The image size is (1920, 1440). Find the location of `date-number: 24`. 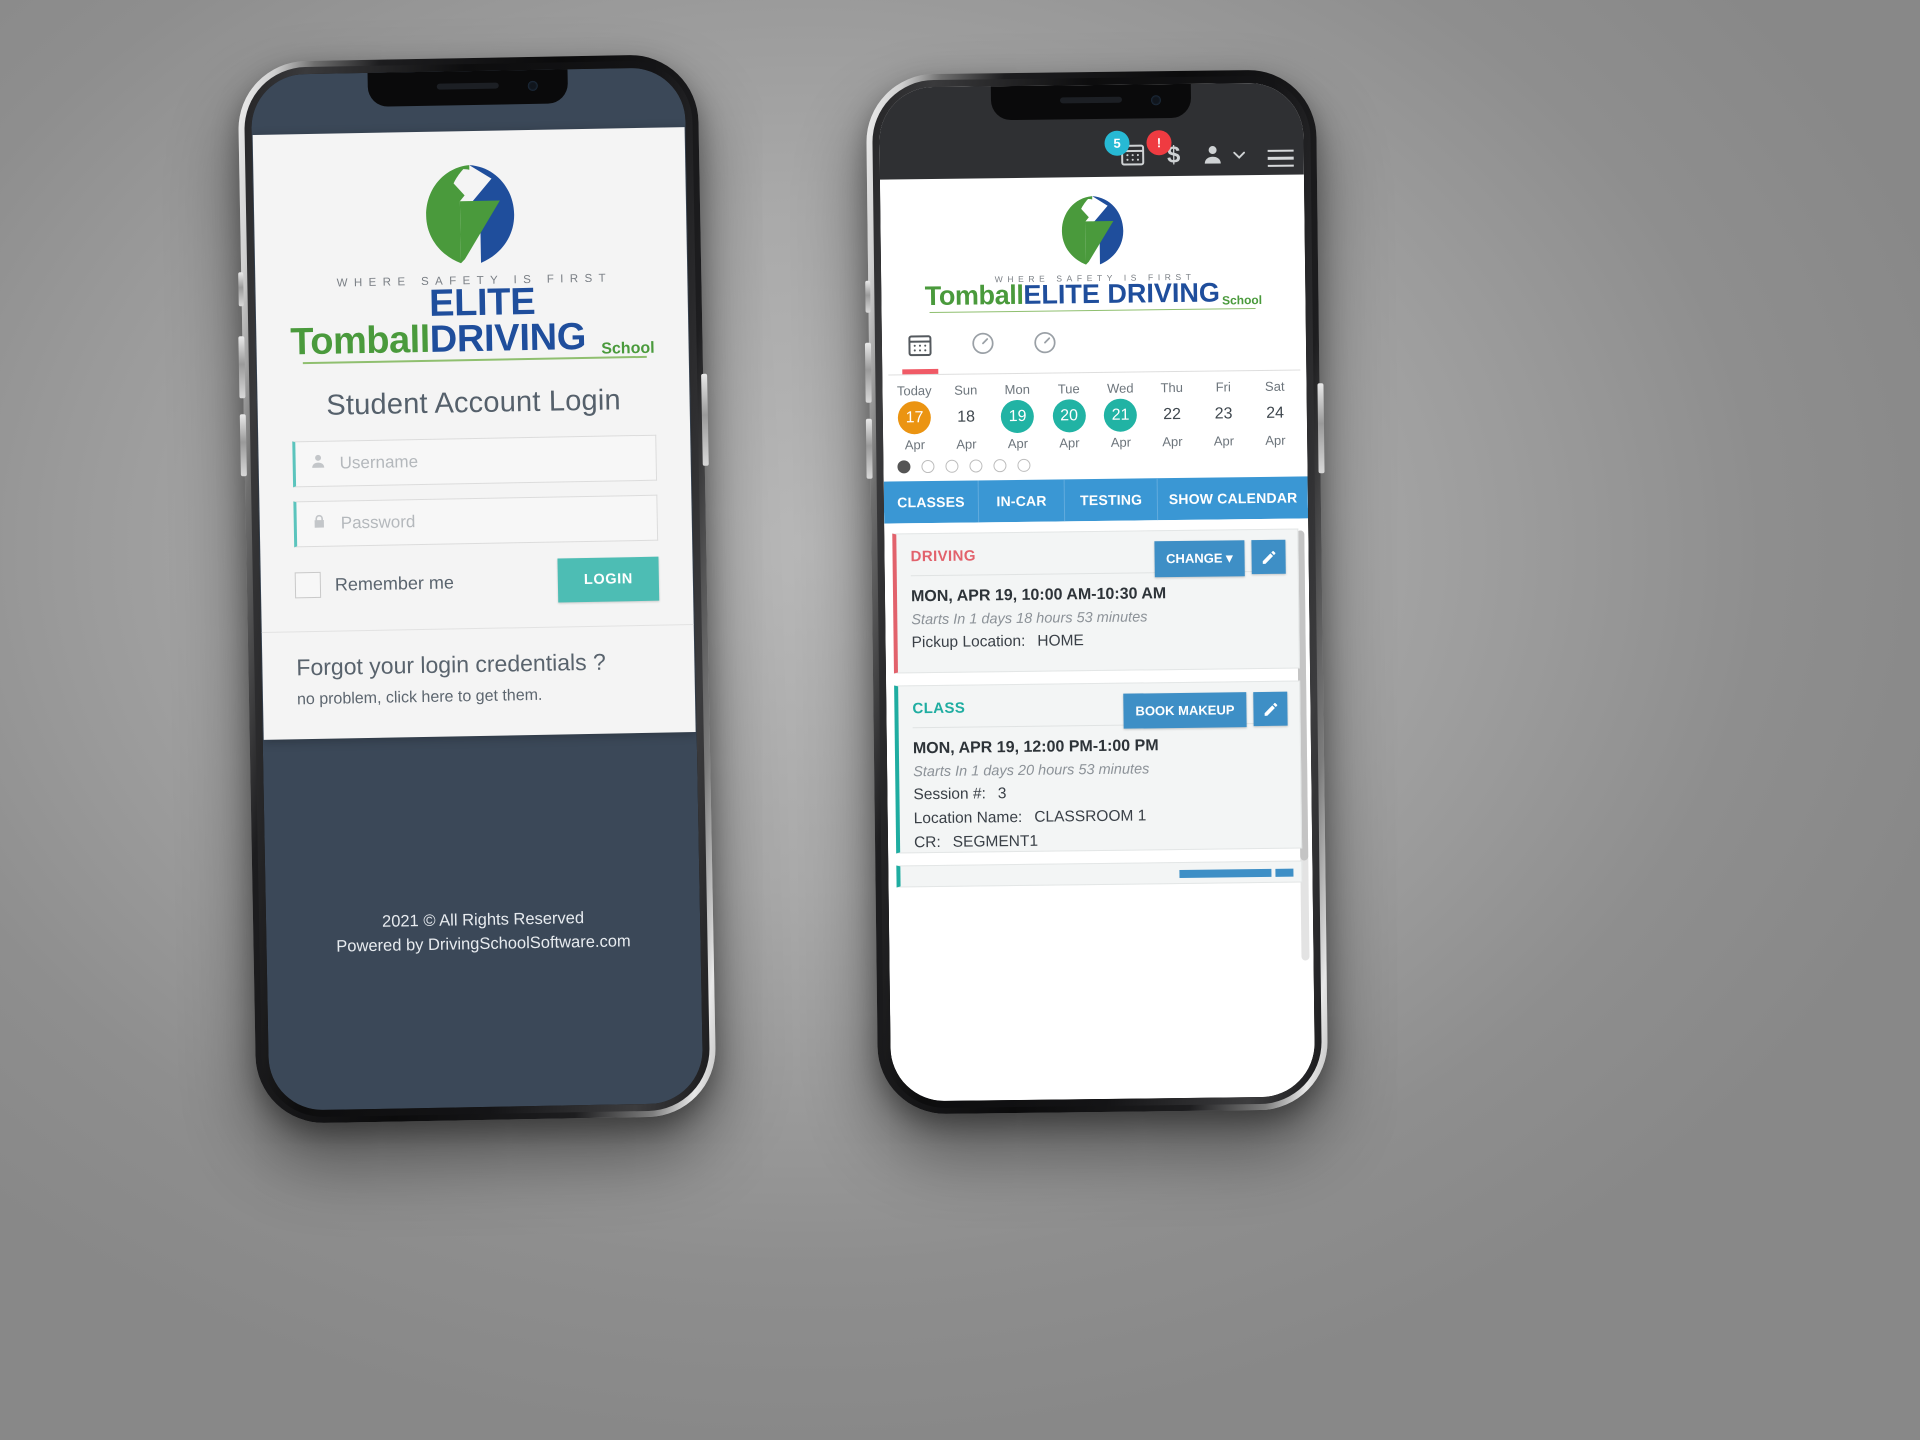

date-number: 24 is located at coordinates (1275, 413).